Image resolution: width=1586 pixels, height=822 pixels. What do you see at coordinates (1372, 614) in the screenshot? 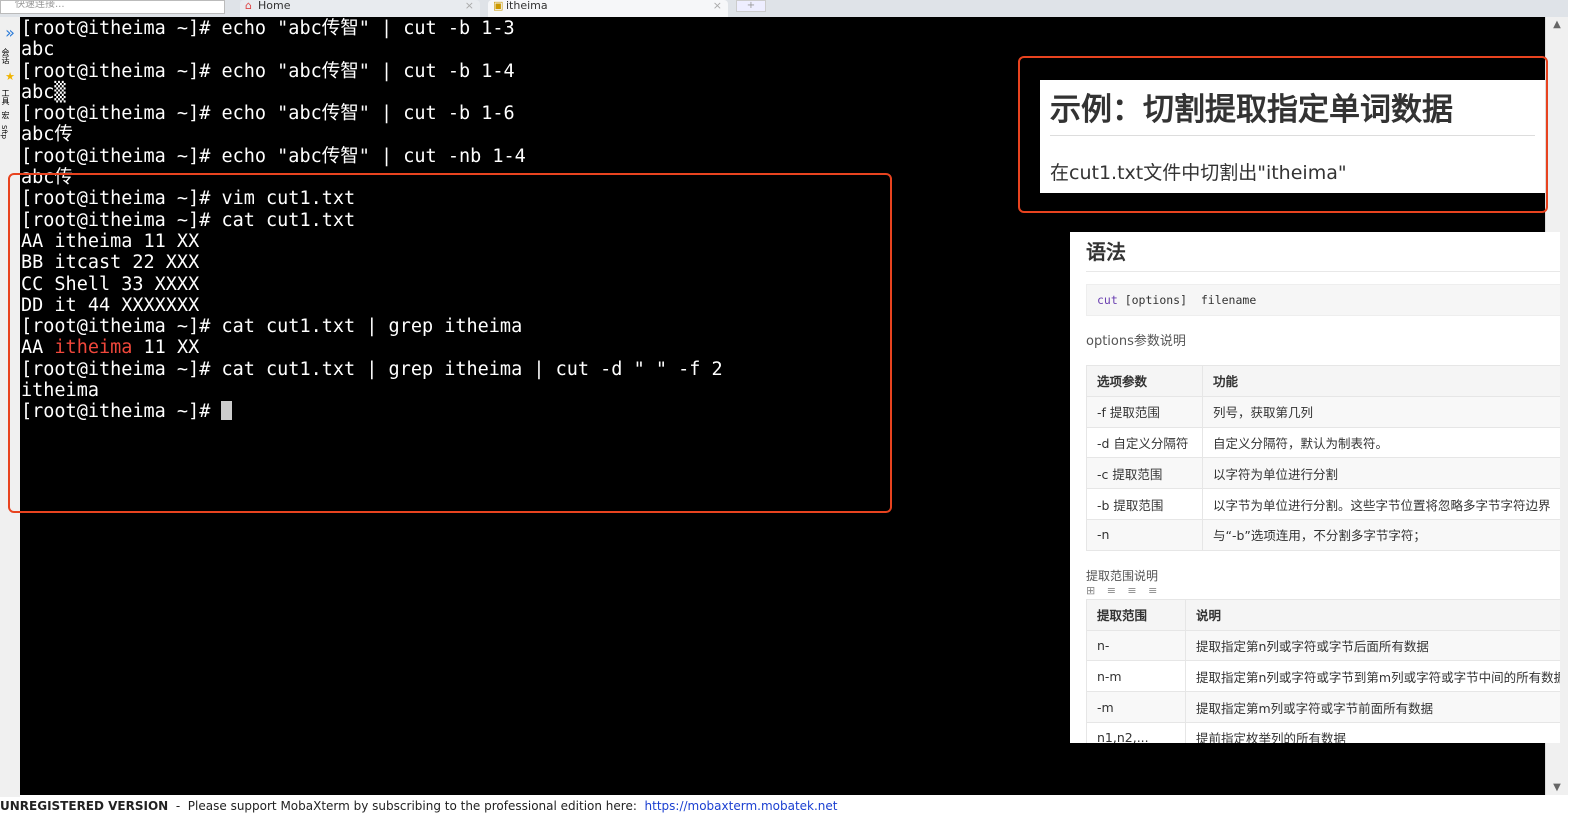
I see `header-cell: 说明` at bounding box center [1372, 614].